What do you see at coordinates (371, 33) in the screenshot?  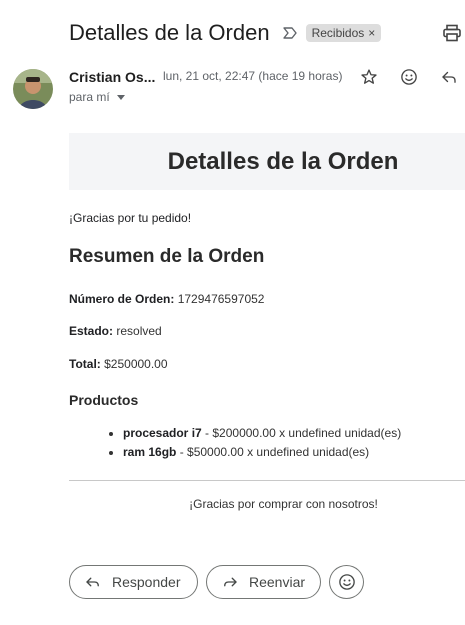 I see `remove-label-icon: ×` at bounding box center [371, 33].